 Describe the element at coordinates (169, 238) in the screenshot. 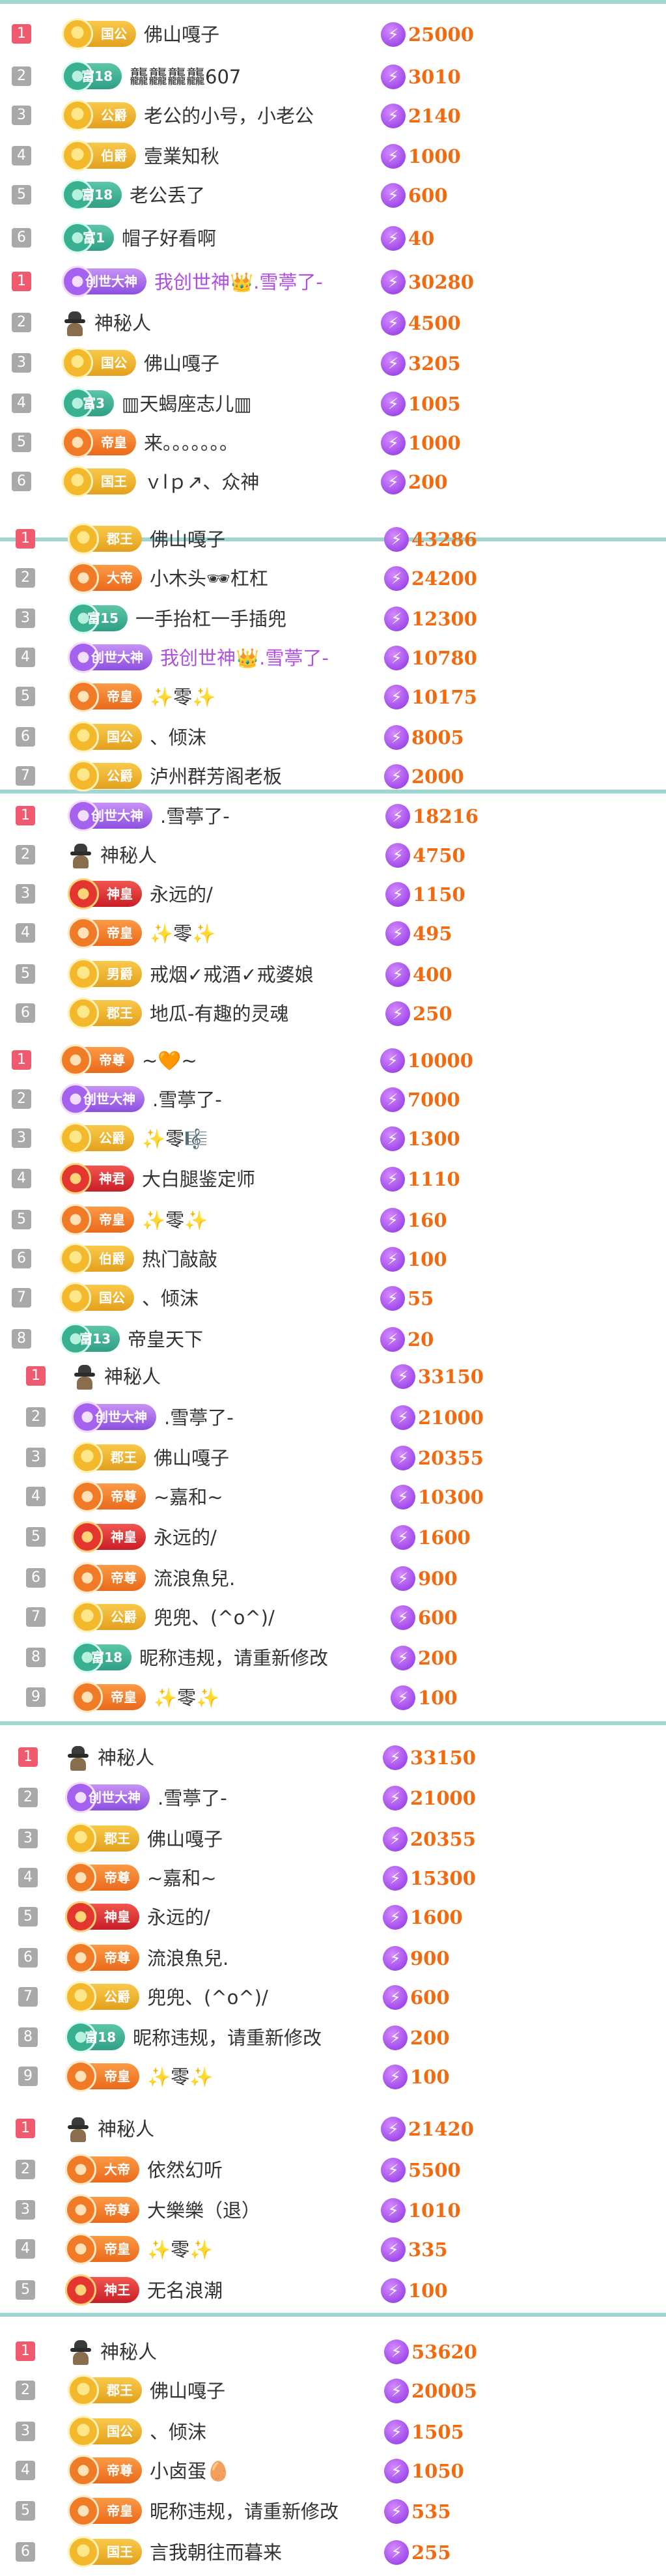

I see `user-nickname: 帽子好看啊` at that location.